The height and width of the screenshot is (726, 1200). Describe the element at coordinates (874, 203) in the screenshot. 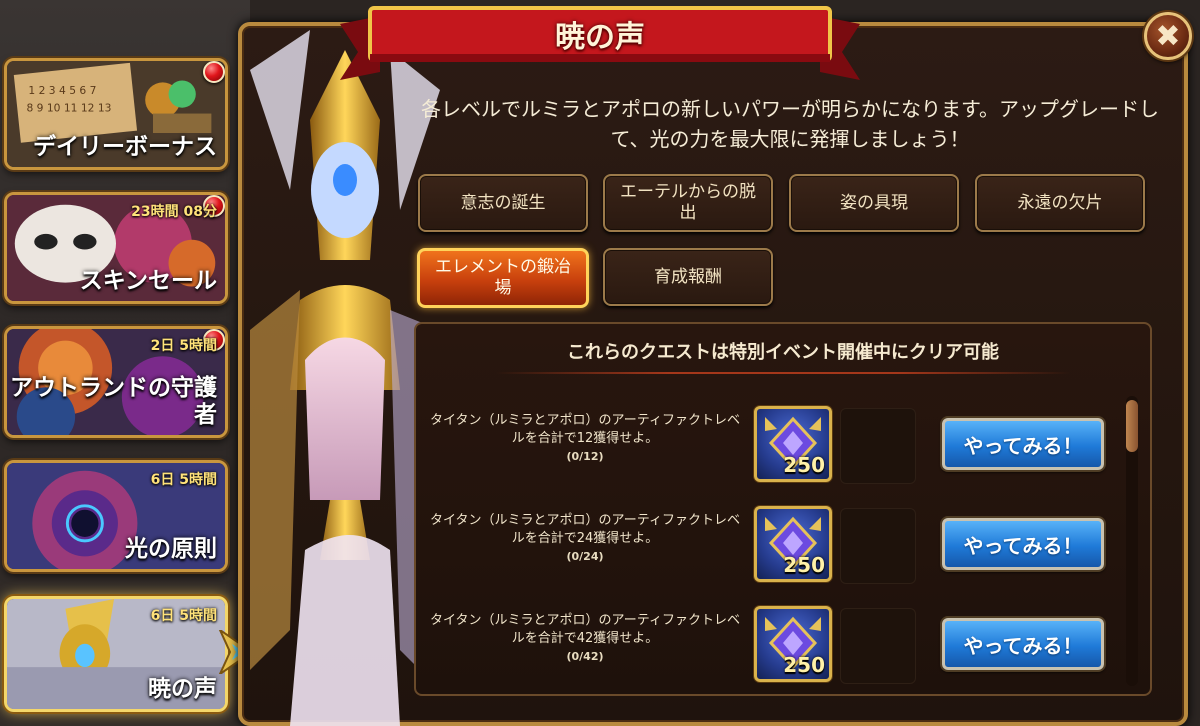

I see `tab-form-manifest: 姿の具現` at that location.